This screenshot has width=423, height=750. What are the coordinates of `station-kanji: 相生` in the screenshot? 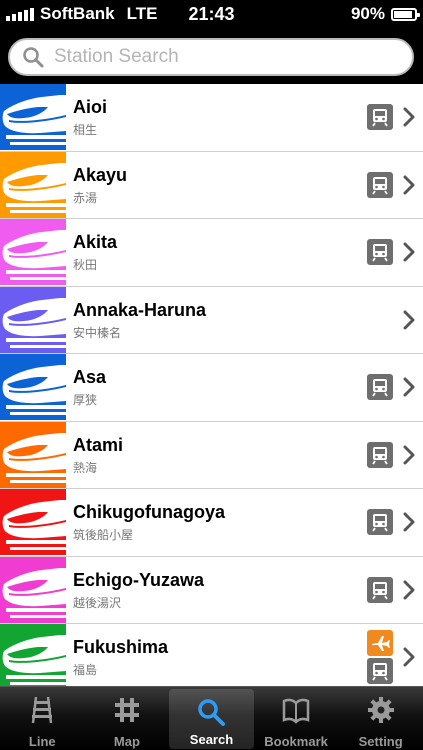 It's located at (85, 130).